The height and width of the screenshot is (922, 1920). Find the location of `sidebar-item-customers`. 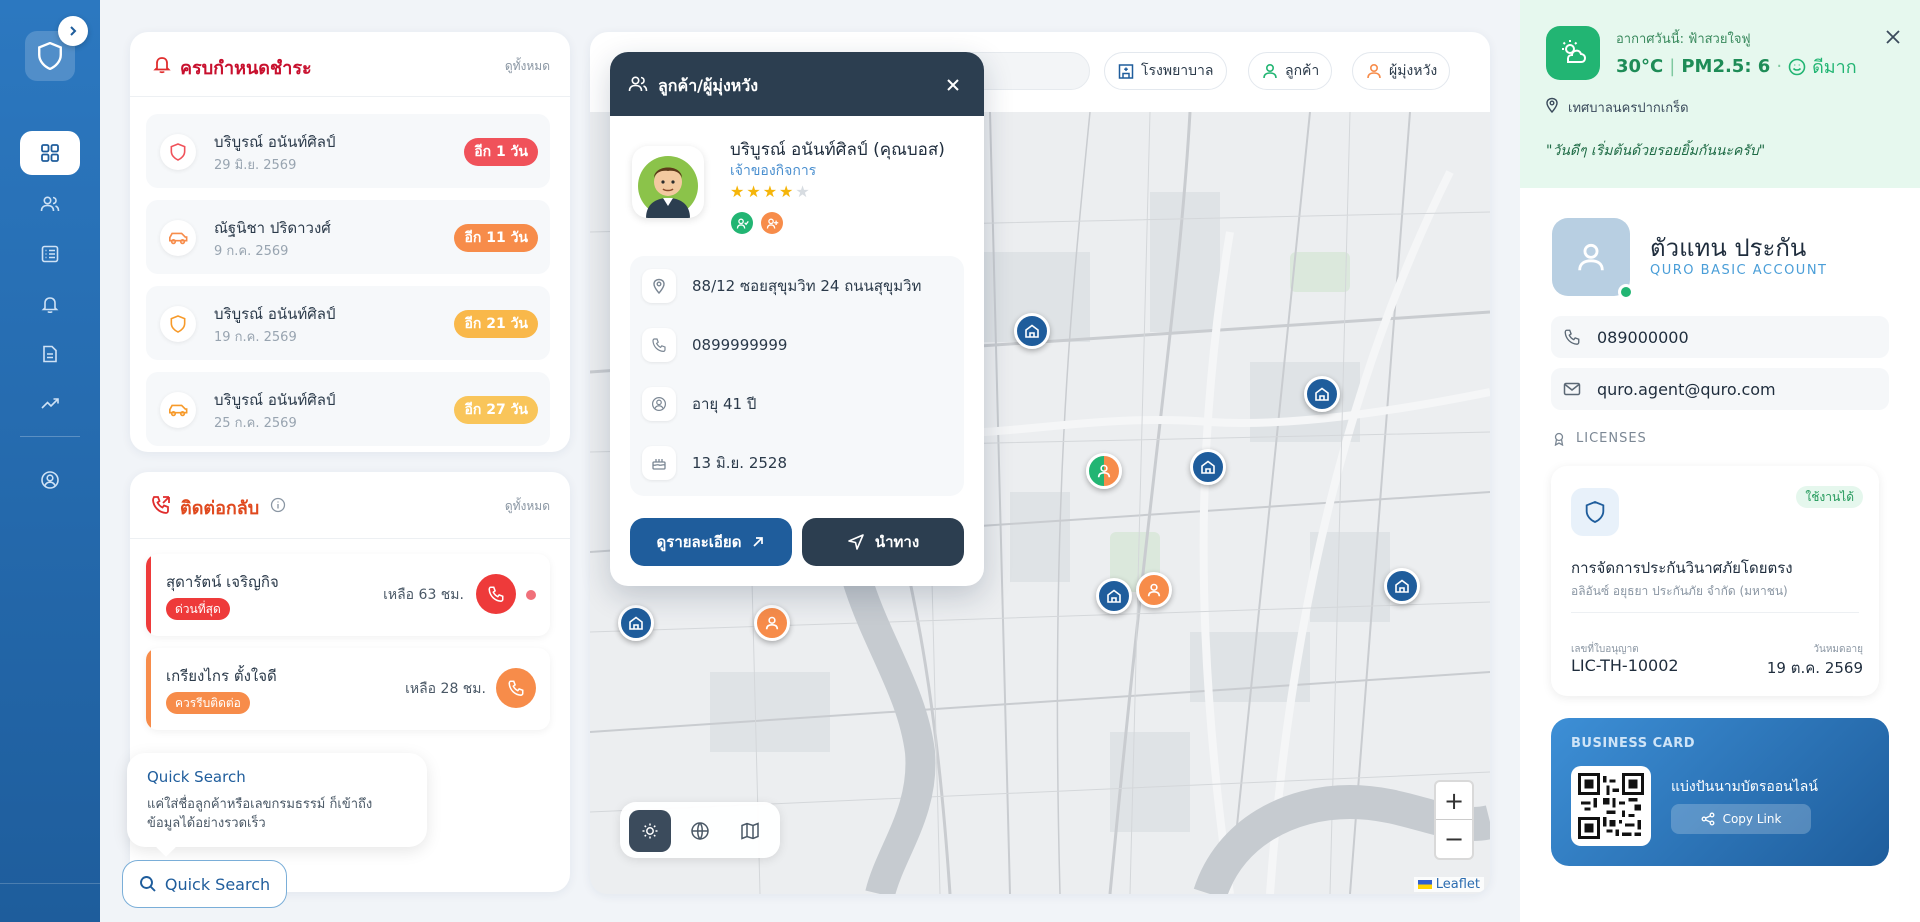

sidebar-item-customers is located at coordinates (50, 204).